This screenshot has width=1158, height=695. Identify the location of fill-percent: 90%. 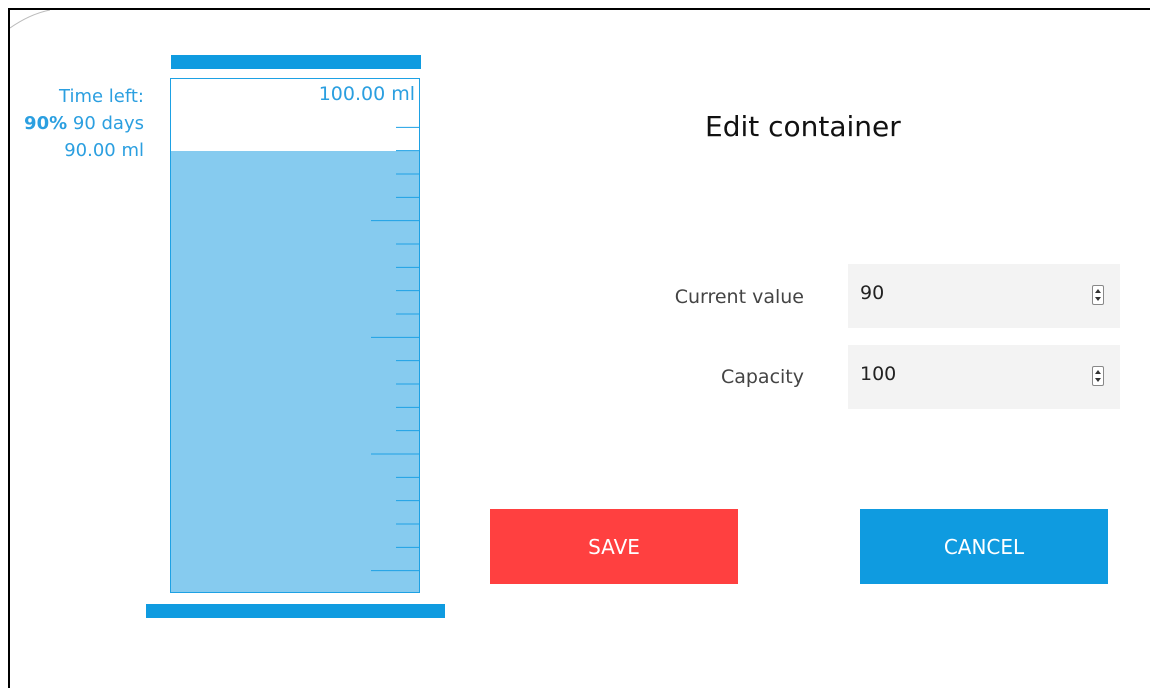
(46, 123).